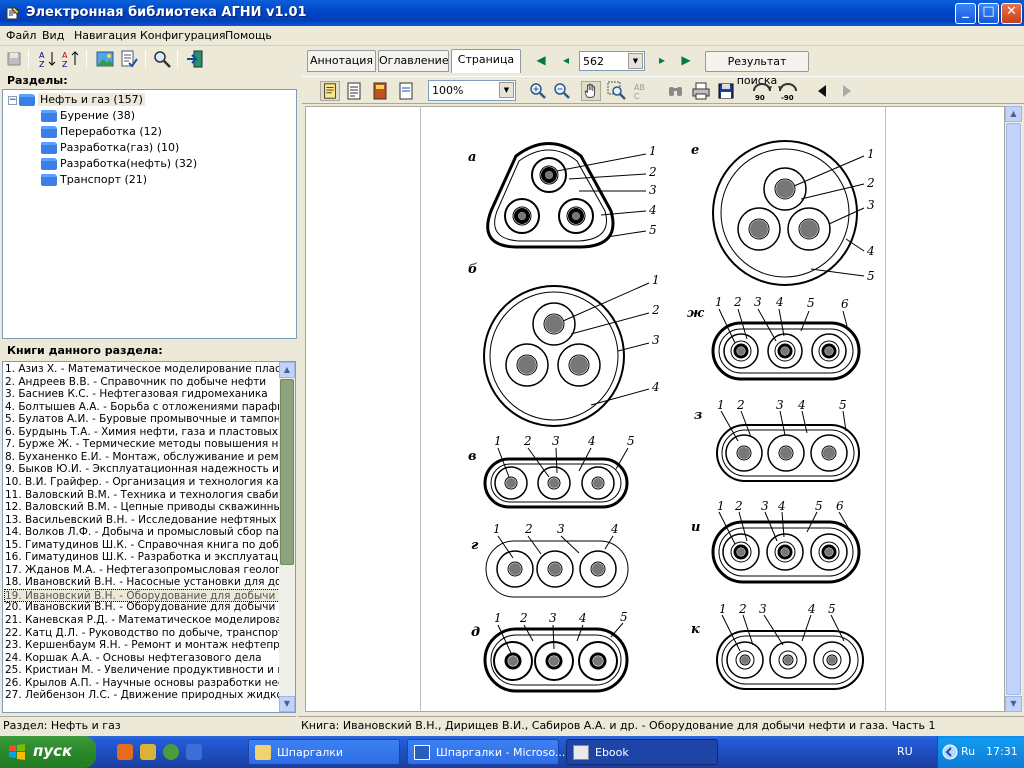 The width and height of the screenshot is (1024, 768). What do you see at coordinates (105, 35) in the screenshot?
I see `menu-navigation: Навигация` at bounding box center [105, 35].